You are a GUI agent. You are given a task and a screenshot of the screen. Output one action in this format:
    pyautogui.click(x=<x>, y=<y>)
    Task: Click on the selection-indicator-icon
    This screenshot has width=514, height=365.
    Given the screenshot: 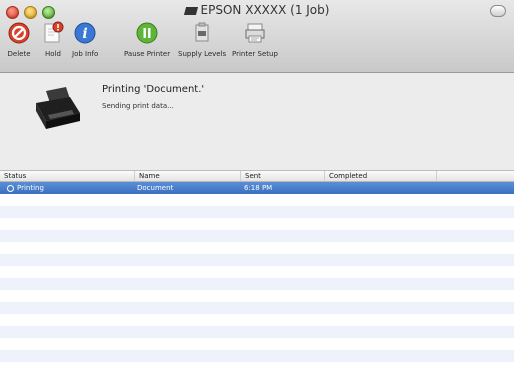 What is the action you would take?
    pyautogui.click(x=10, y=188)
    